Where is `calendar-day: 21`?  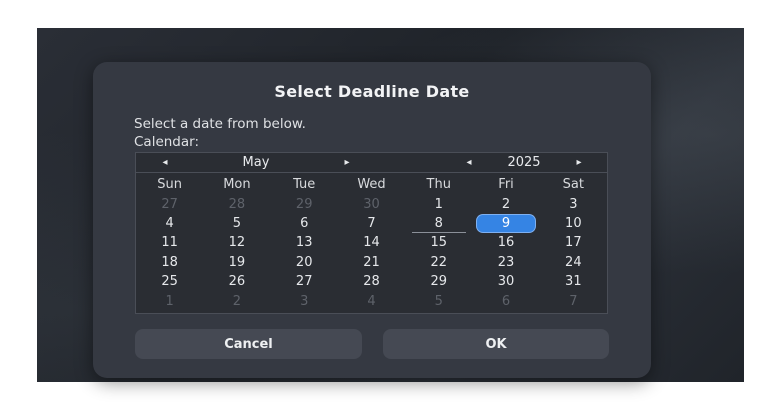
calendar-day: 21 is located at coordinates (371, 262).